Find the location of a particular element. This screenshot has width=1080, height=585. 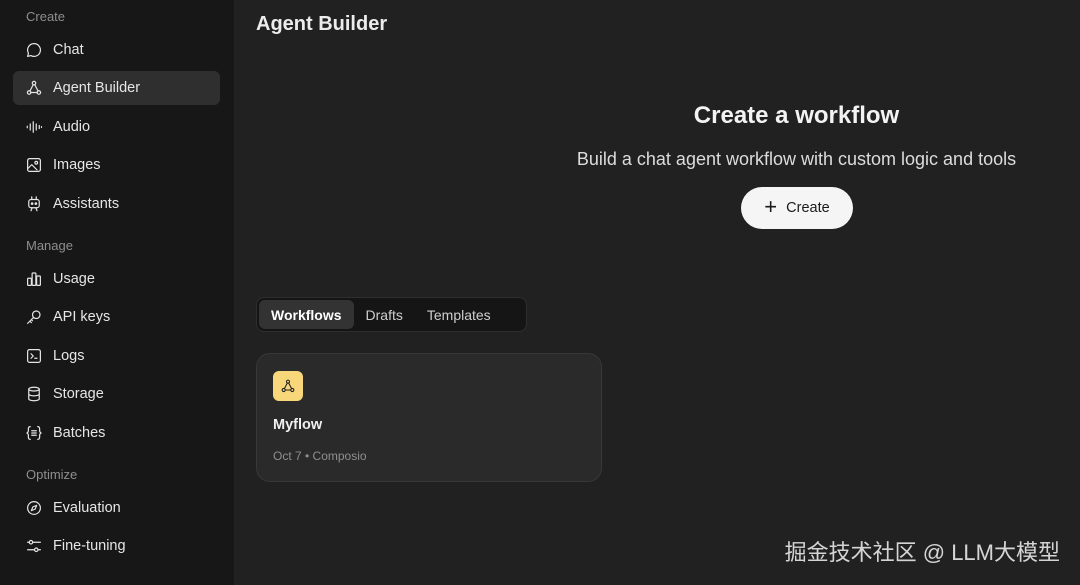

sidebar-item-label: Evaluation is located at coordinates (87, 508).